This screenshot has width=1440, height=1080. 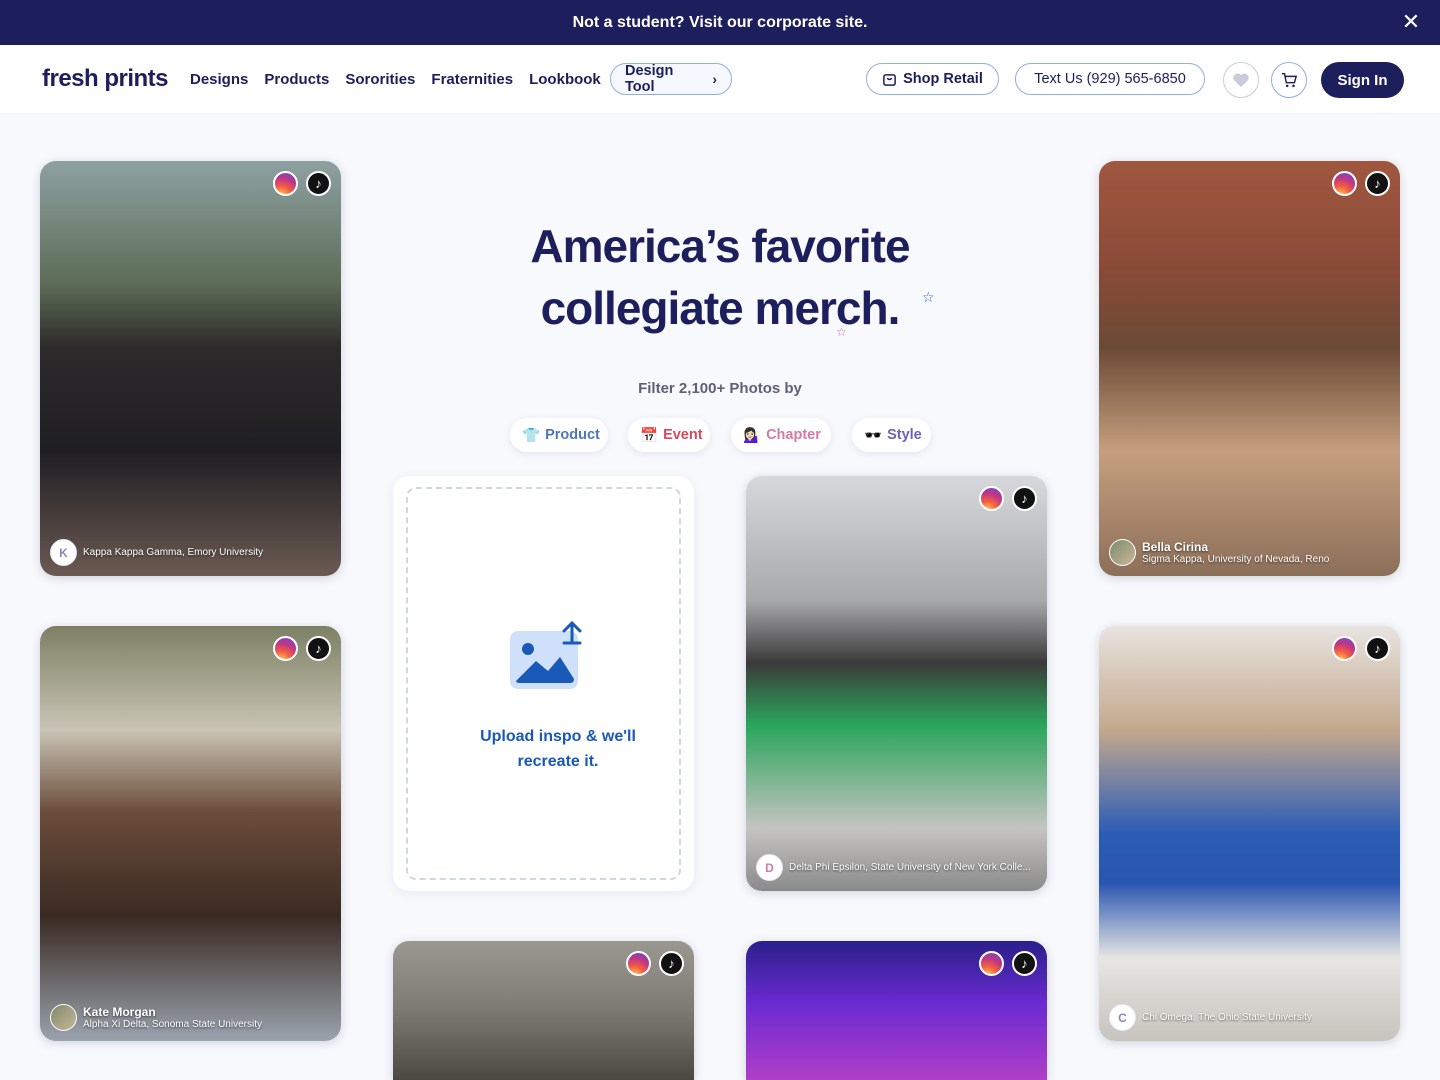 I want to click on cart-icon, so click(x=1289, y=80).